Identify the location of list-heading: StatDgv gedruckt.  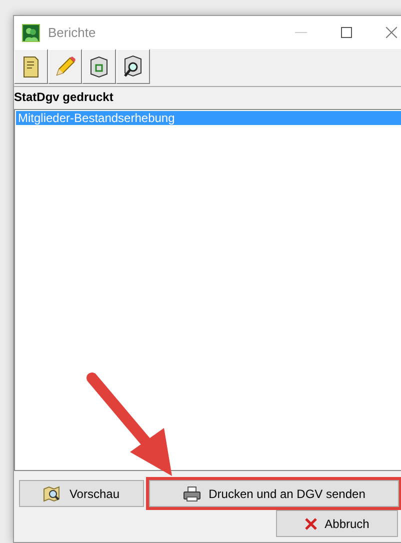
(64, 97).